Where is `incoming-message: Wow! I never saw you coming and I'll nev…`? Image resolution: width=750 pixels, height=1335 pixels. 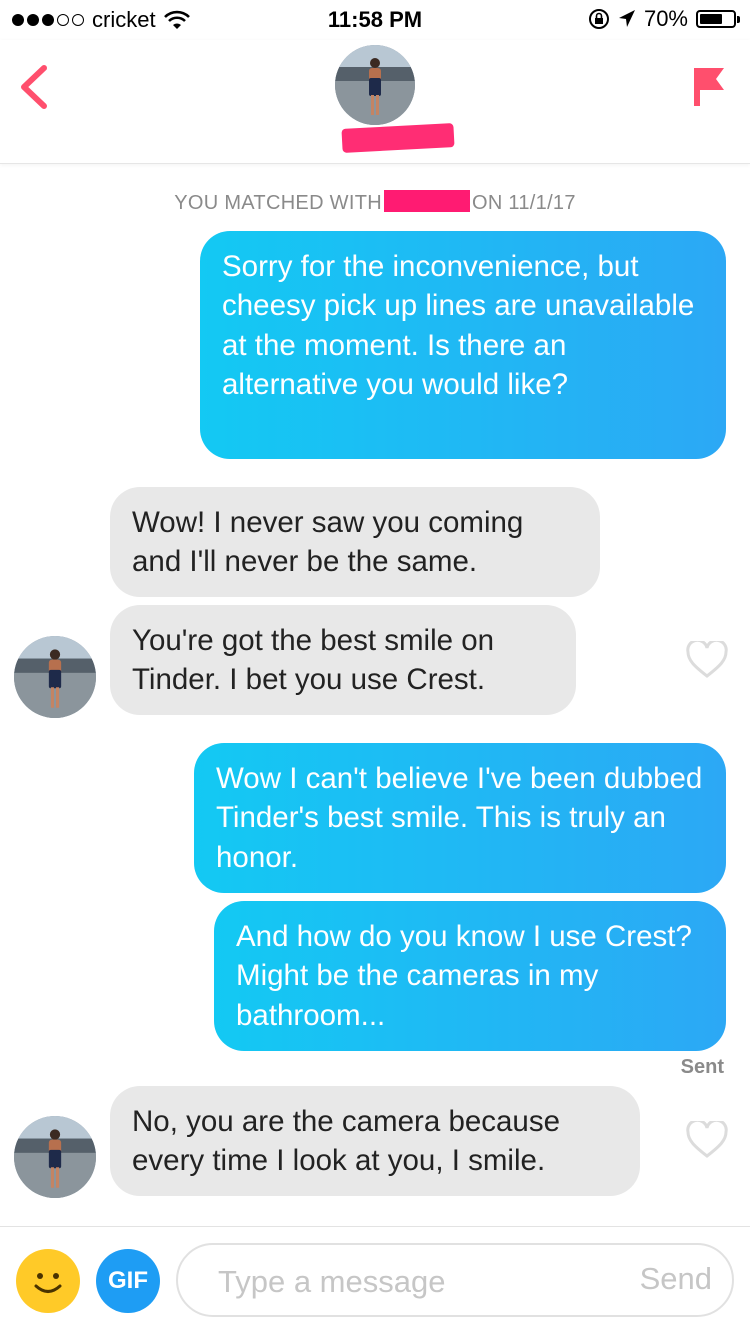
incoming-message: Wow! I never saw you coming and I'll nev… is located at coordinates (355, 542).